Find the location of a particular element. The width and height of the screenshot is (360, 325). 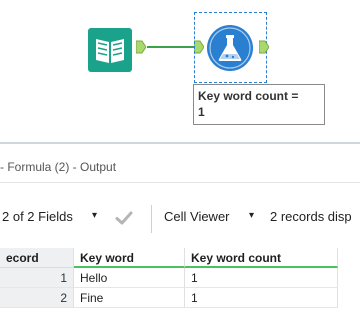

table-header-row: ecord Key word Key word count is located at coordinates (169, 258).